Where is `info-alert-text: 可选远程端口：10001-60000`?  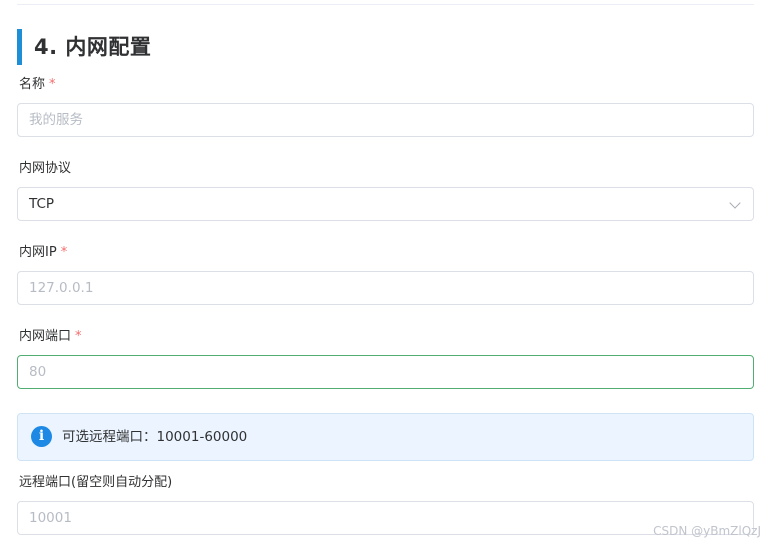 info-alert-text: 可选远程端口：10001-60000 is located at coordinates (155, 437).